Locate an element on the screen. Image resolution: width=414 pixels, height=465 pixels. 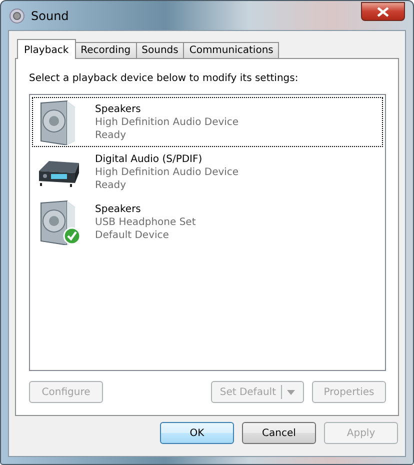
device-item: Digital Audio (S/PDIF) High Definition Audio Device Ready is located at coordinates (207, 172).